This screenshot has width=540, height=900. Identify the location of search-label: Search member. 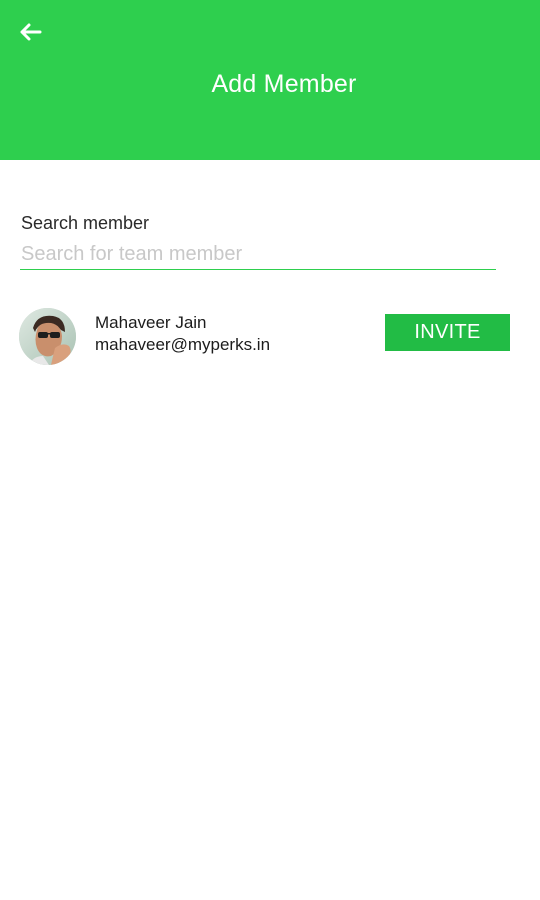
(85, 223).